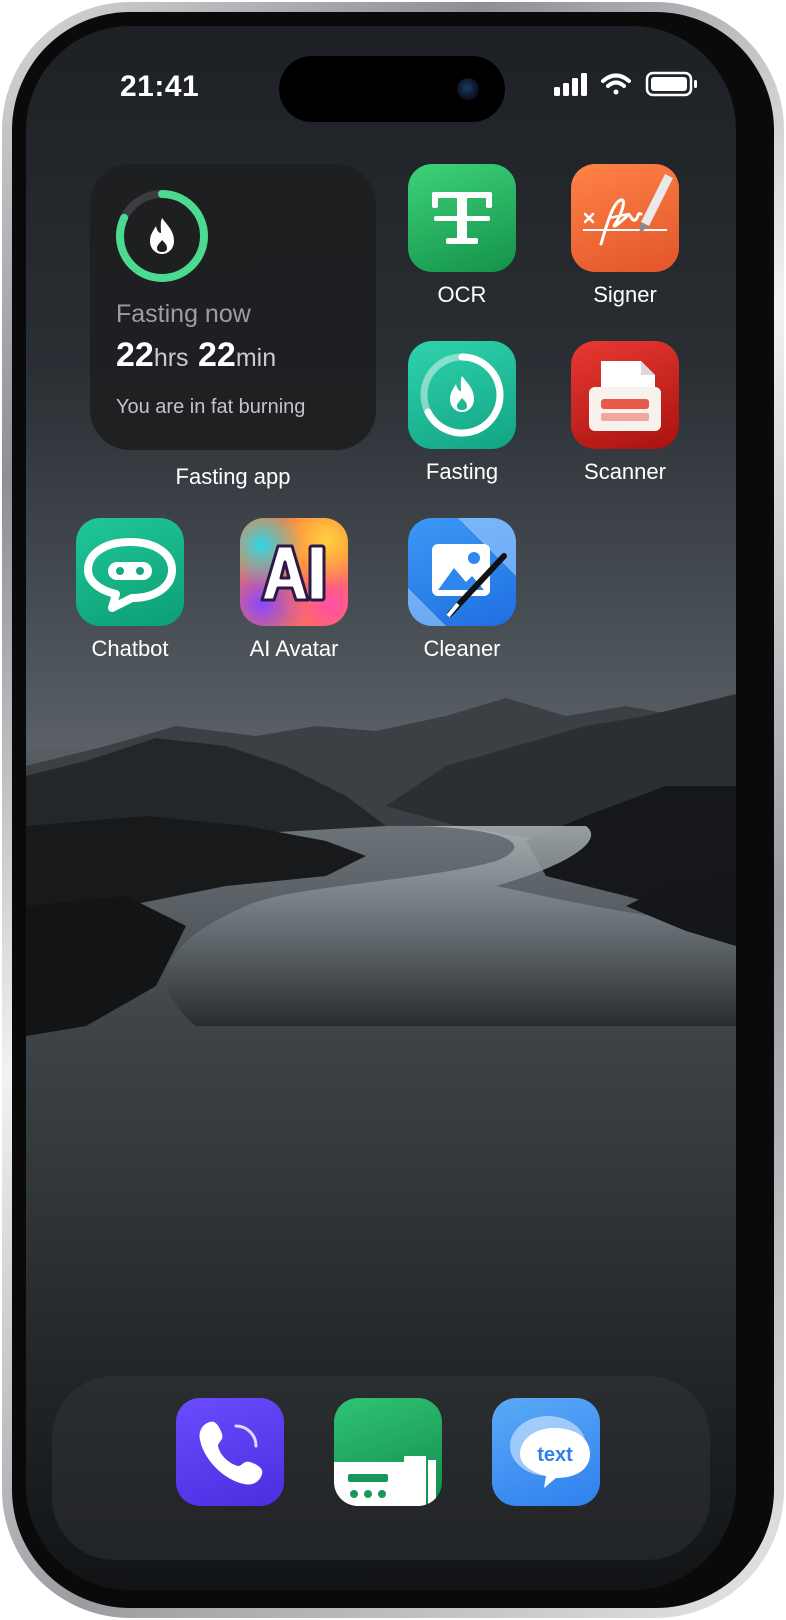 Image resolution: width=786 pixels, height=1620 pixels. I want to click on phone-call-icon, so click(231, 1453).